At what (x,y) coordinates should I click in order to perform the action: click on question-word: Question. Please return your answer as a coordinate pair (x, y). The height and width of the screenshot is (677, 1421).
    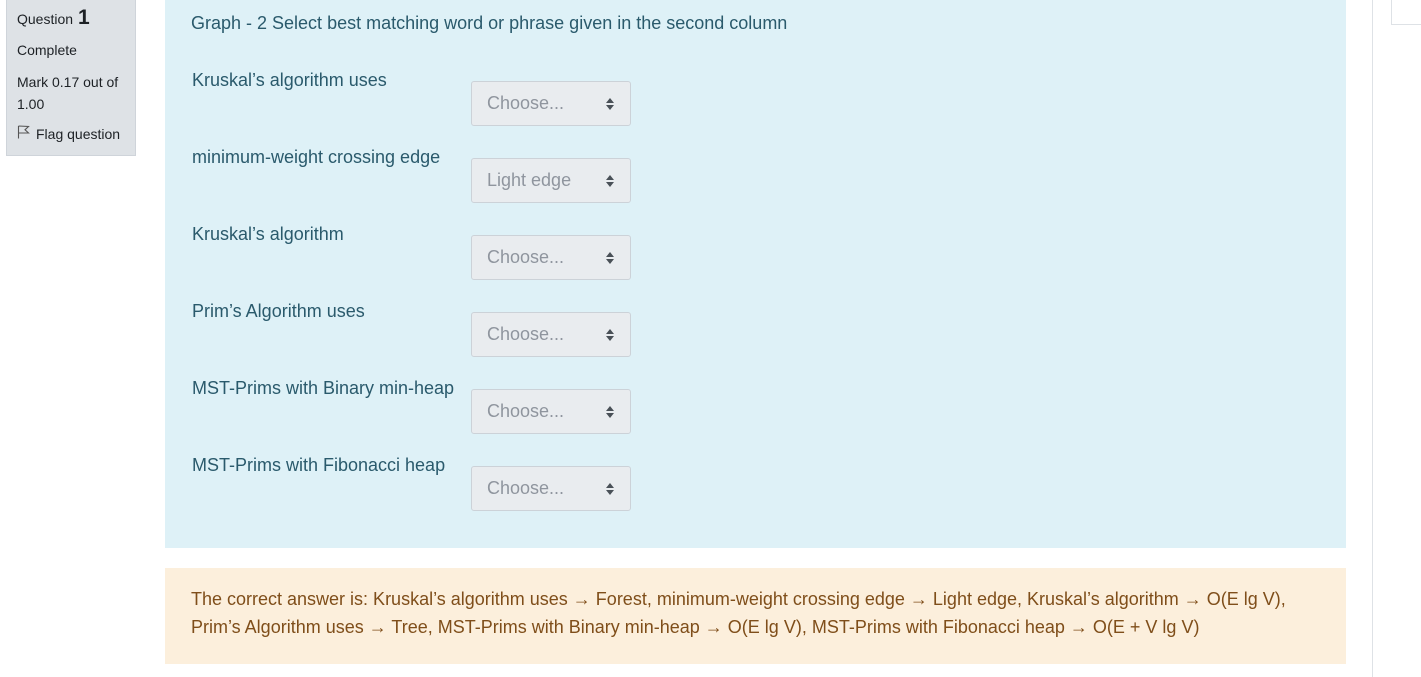
    Looking at the image, I should click on (45, 19).